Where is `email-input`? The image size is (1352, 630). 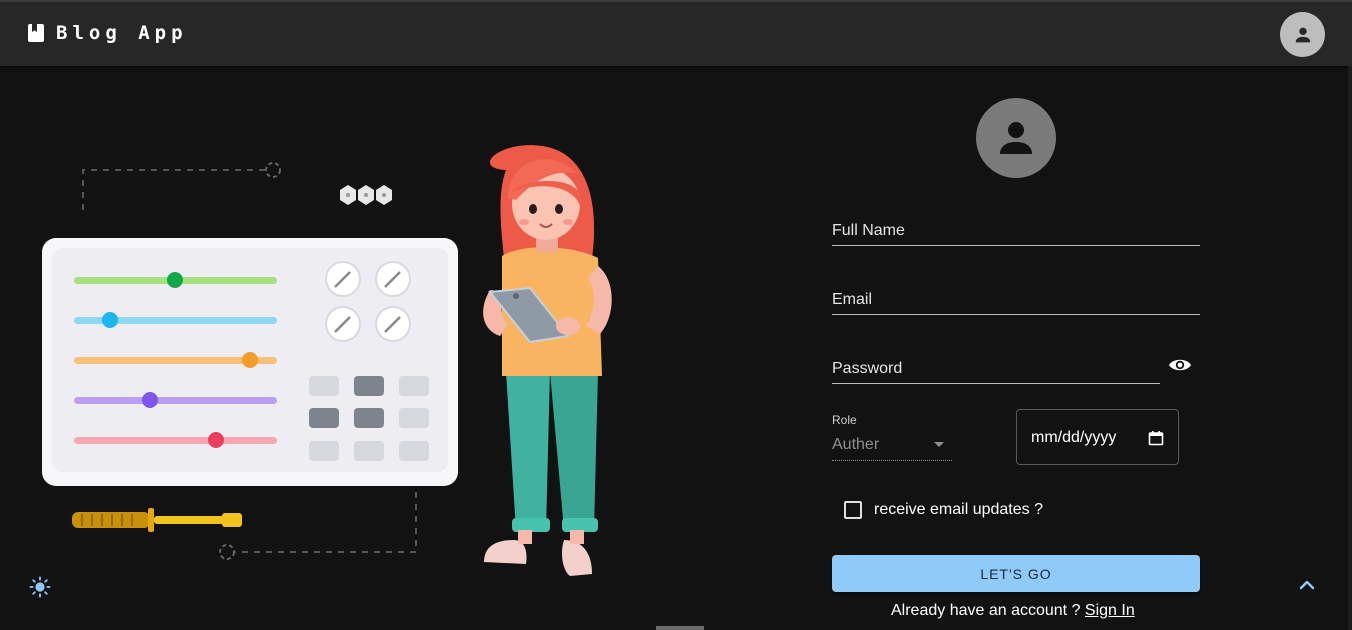
email-input is located at coordinates (1016, 299).